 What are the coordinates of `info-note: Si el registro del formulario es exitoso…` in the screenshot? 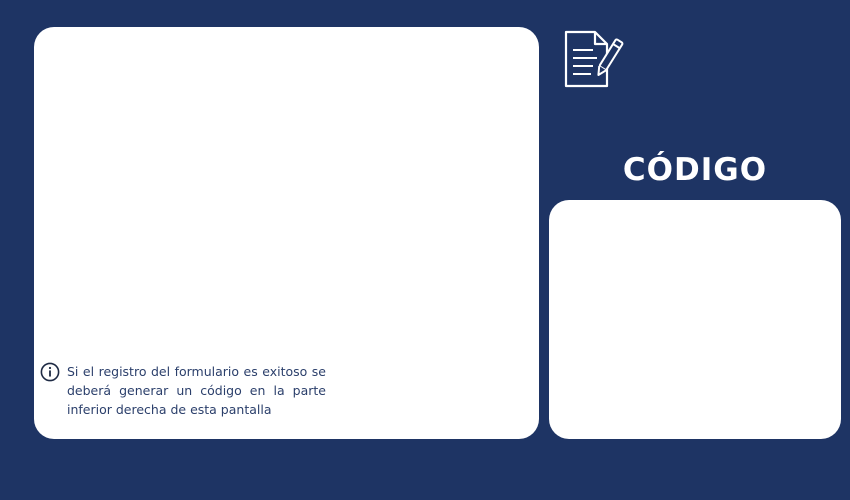 It's located at (183, 390).